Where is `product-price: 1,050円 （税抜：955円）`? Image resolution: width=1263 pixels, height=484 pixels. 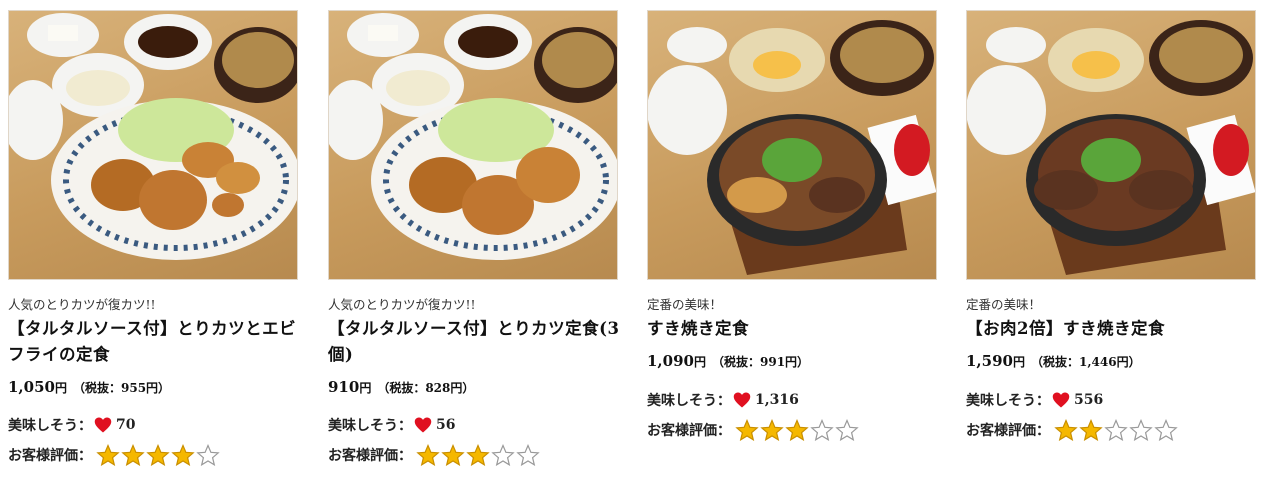
product-price: 1,050円 （税抜：955円） is located at coordinates (89, 387).